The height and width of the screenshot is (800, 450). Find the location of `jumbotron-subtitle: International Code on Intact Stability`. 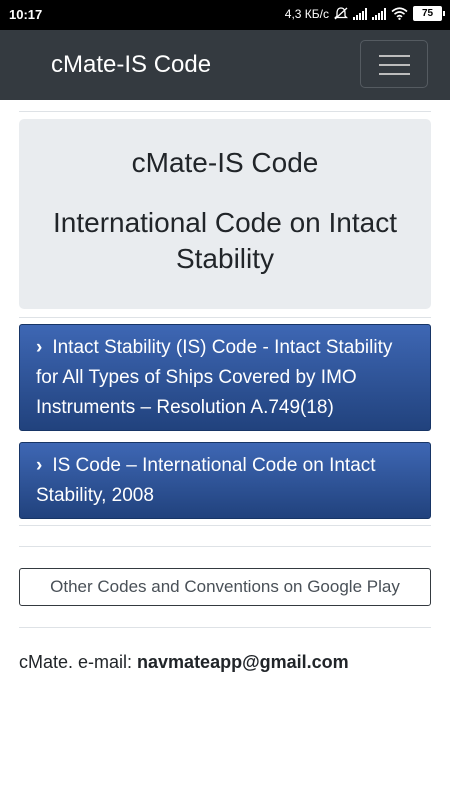

jumbotron-subtitle: International Code on Intact Stability is located at coordinates (224, 240).